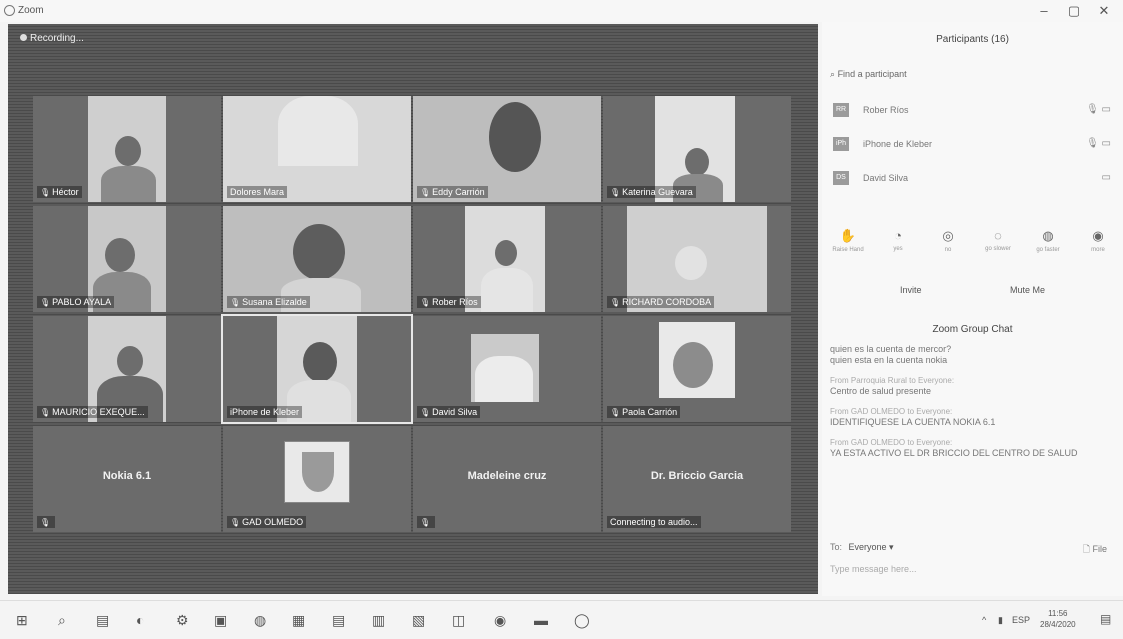  I want to click on video-tile: 🎙 David Silva, so click(507, 369).